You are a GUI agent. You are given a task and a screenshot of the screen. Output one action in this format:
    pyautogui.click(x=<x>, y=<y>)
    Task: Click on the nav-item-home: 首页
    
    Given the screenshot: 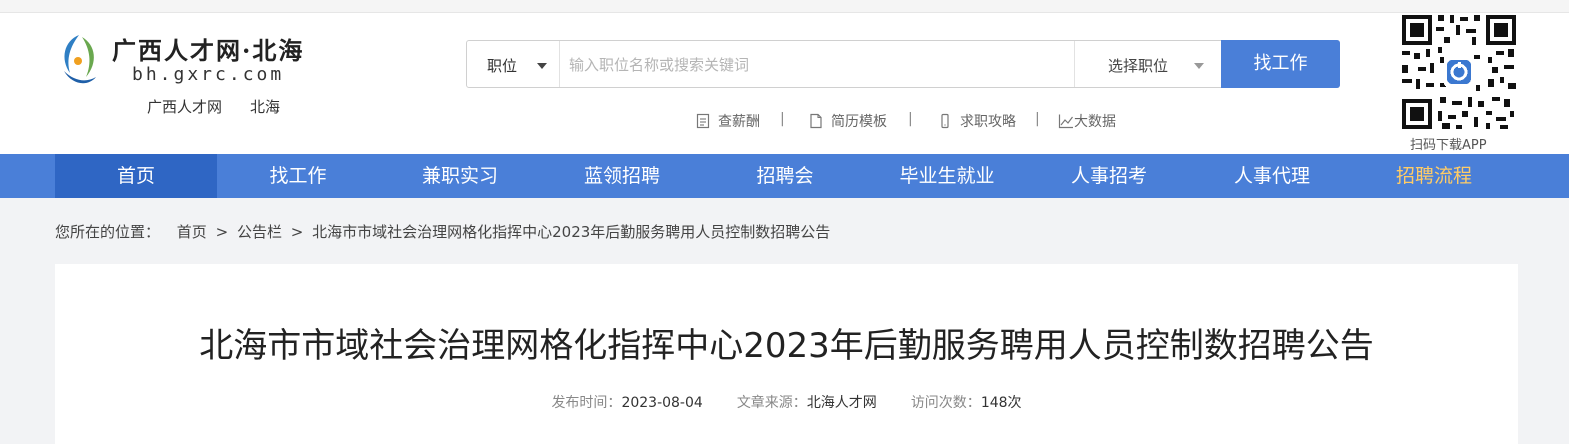 What is the action you would take?
    pyautogui.click(x=136, y=176)
    